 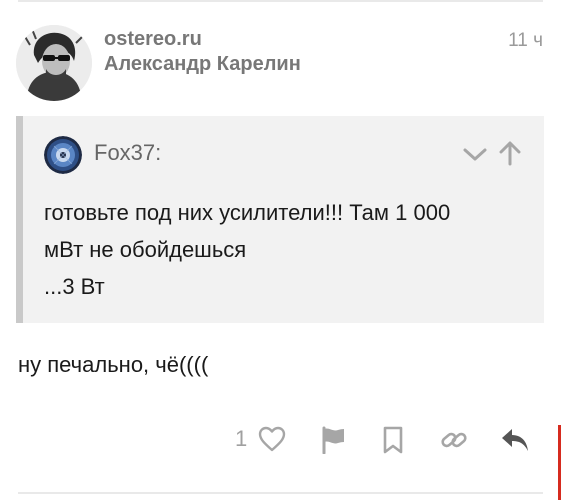 What do you see at coordinates (113, 364) in the screenshot?
I see `comment-text: ну печально, чё((((` at bounding box center [113, 364].